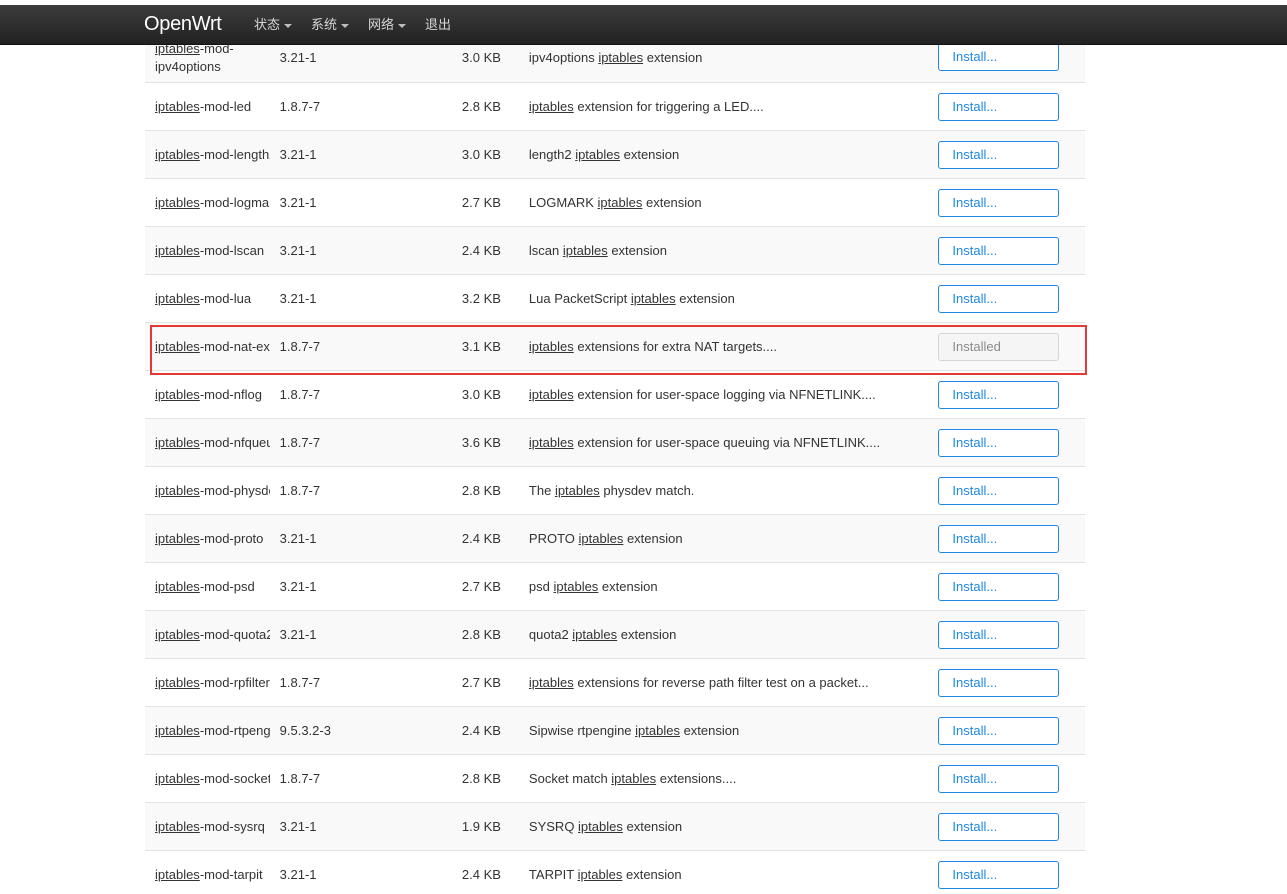  I want to click on package-name: iptables-mod-length2, so click(207, 155).